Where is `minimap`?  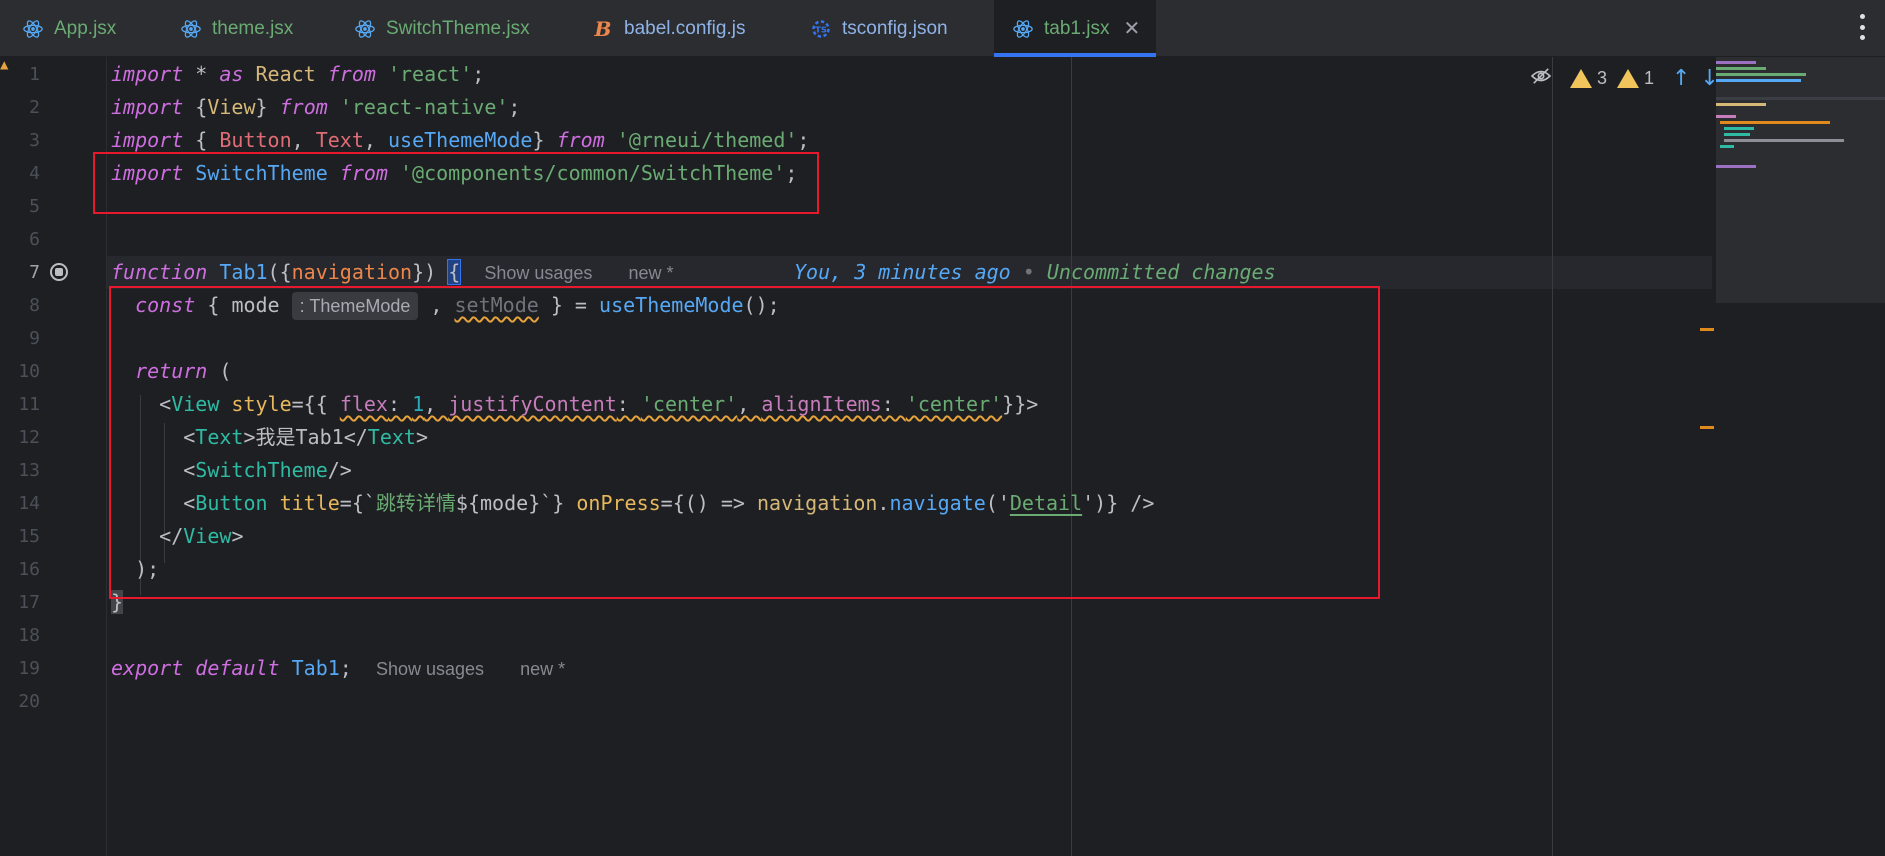 minimap is located at coordinates (1800, 180).